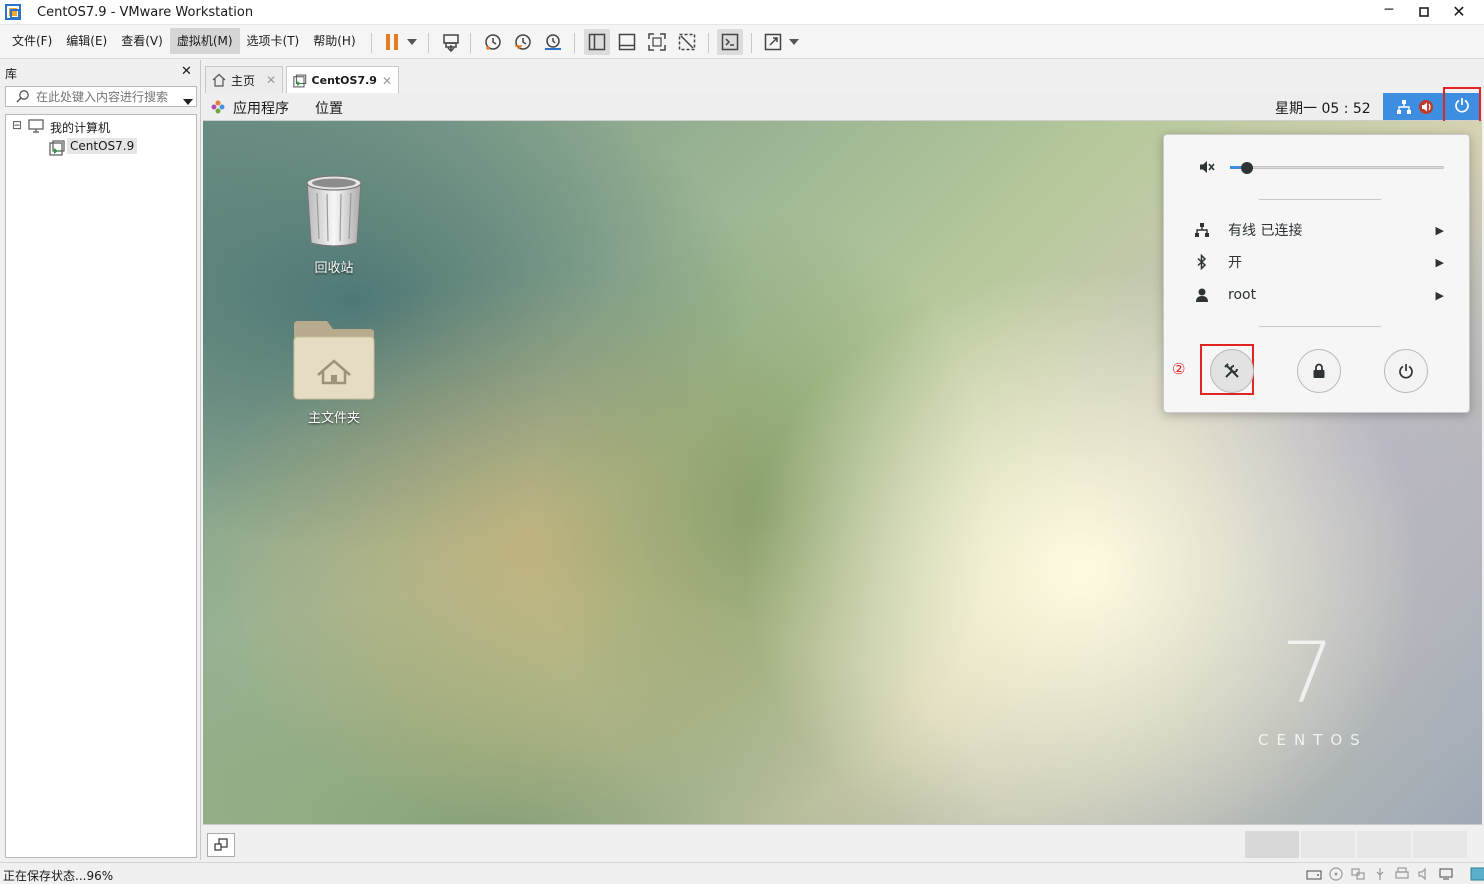 This screenshot has width=1484, height=884. I want to click on tab-centos: CentOS7.9 ✕, so click(342, 80).